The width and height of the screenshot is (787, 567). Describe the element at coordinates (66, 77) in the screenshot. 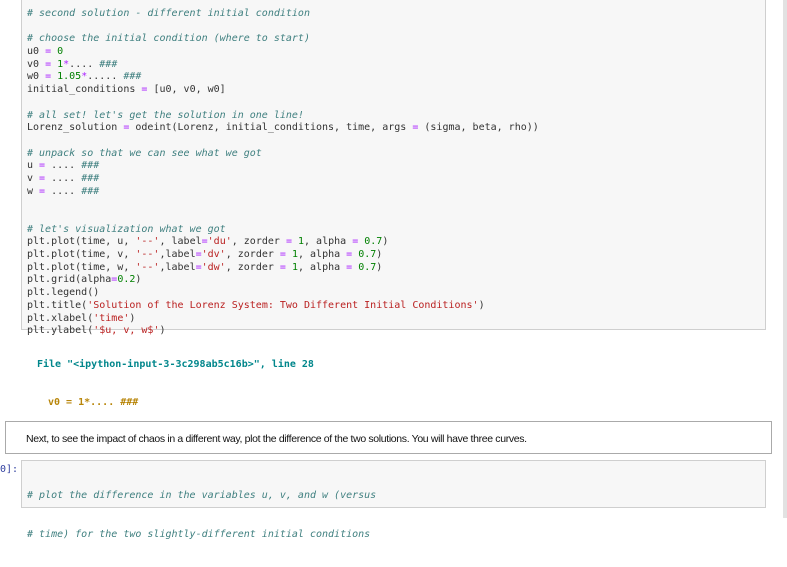

I see `code-token: 1.05` at that location.